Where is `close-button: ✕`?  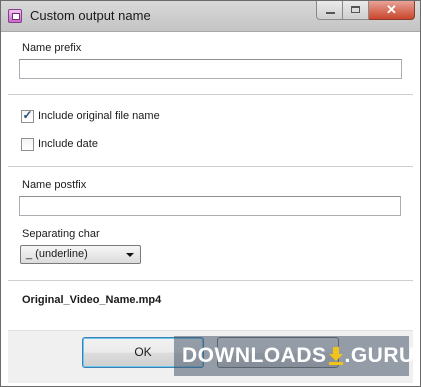
close-button: ✕ is located at coordinates (392, 10).